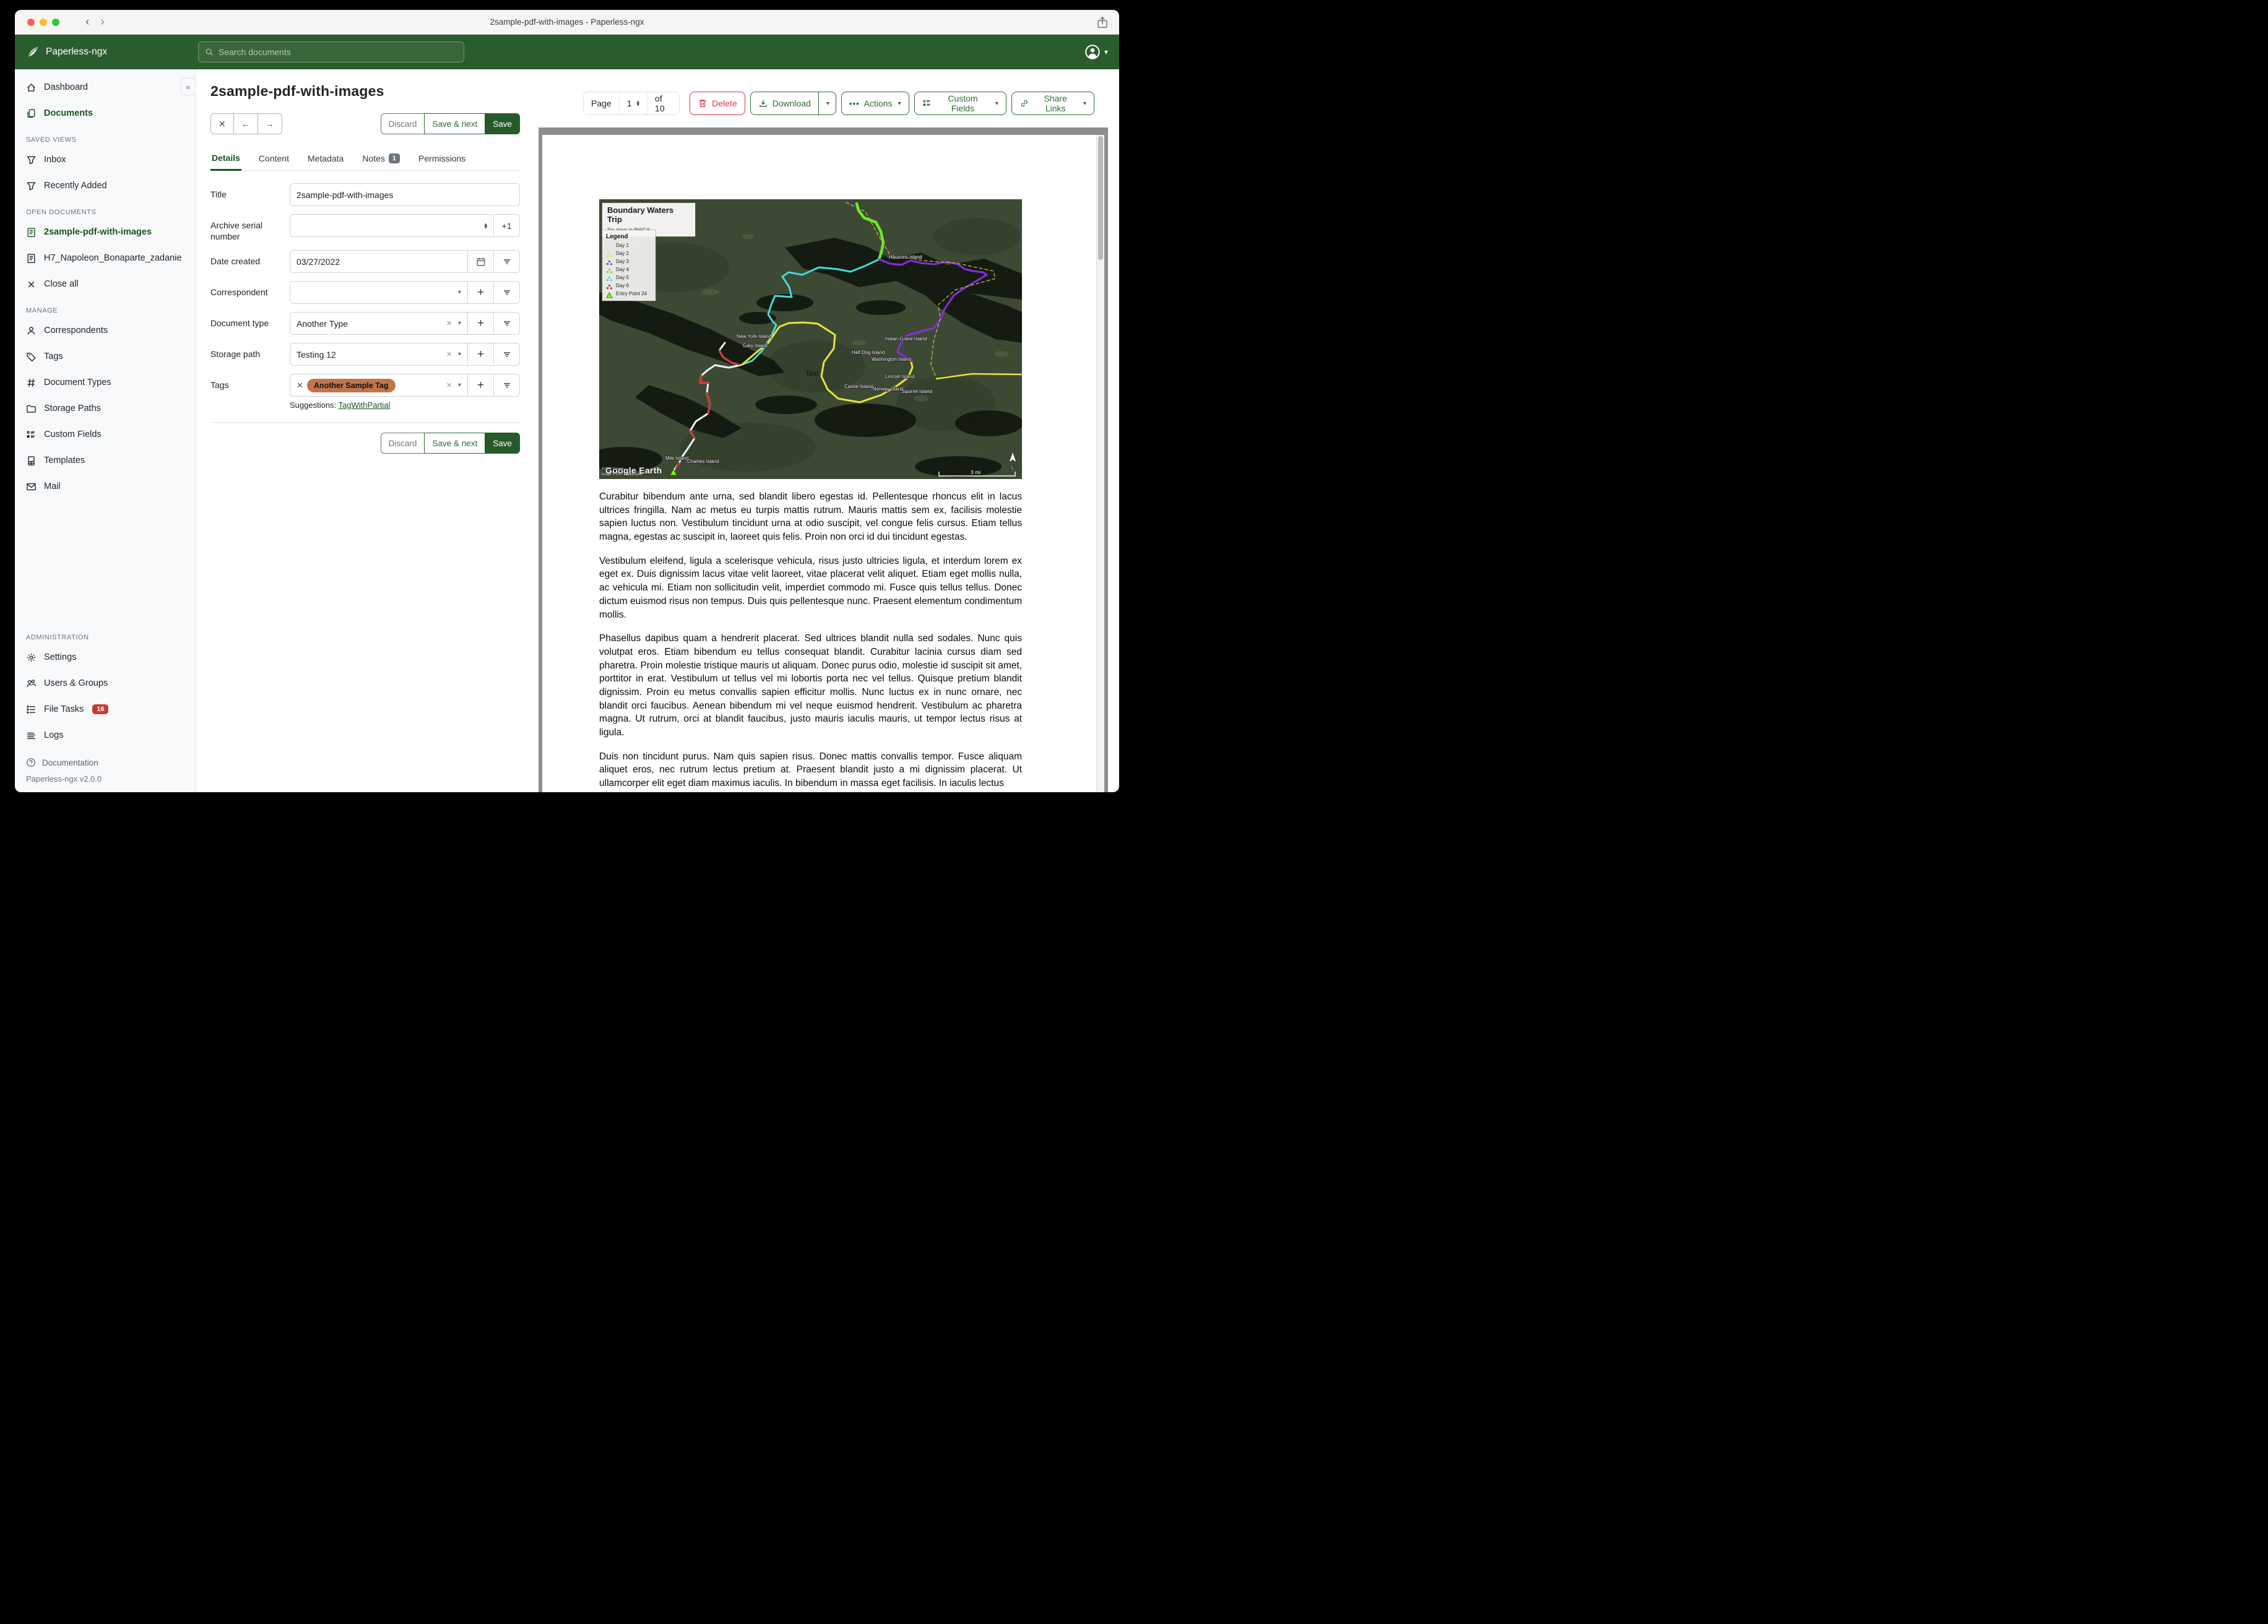  Describe the element at coordinates (274, 159) in the screenshot. I see `tab-content: Content` at that location.